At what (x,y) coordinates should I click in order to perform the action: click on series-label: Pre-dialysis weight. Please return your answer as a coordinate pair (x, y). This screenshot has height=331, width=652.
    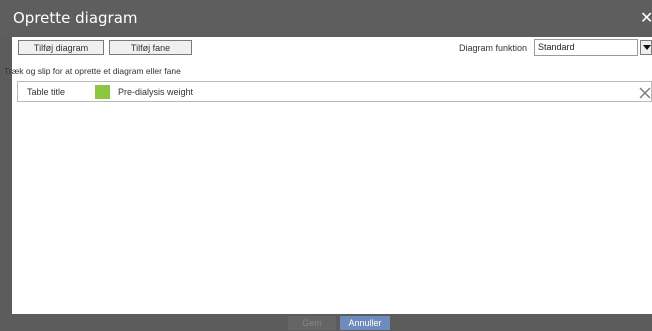
    Looking at the image, I should click on (155, 92).